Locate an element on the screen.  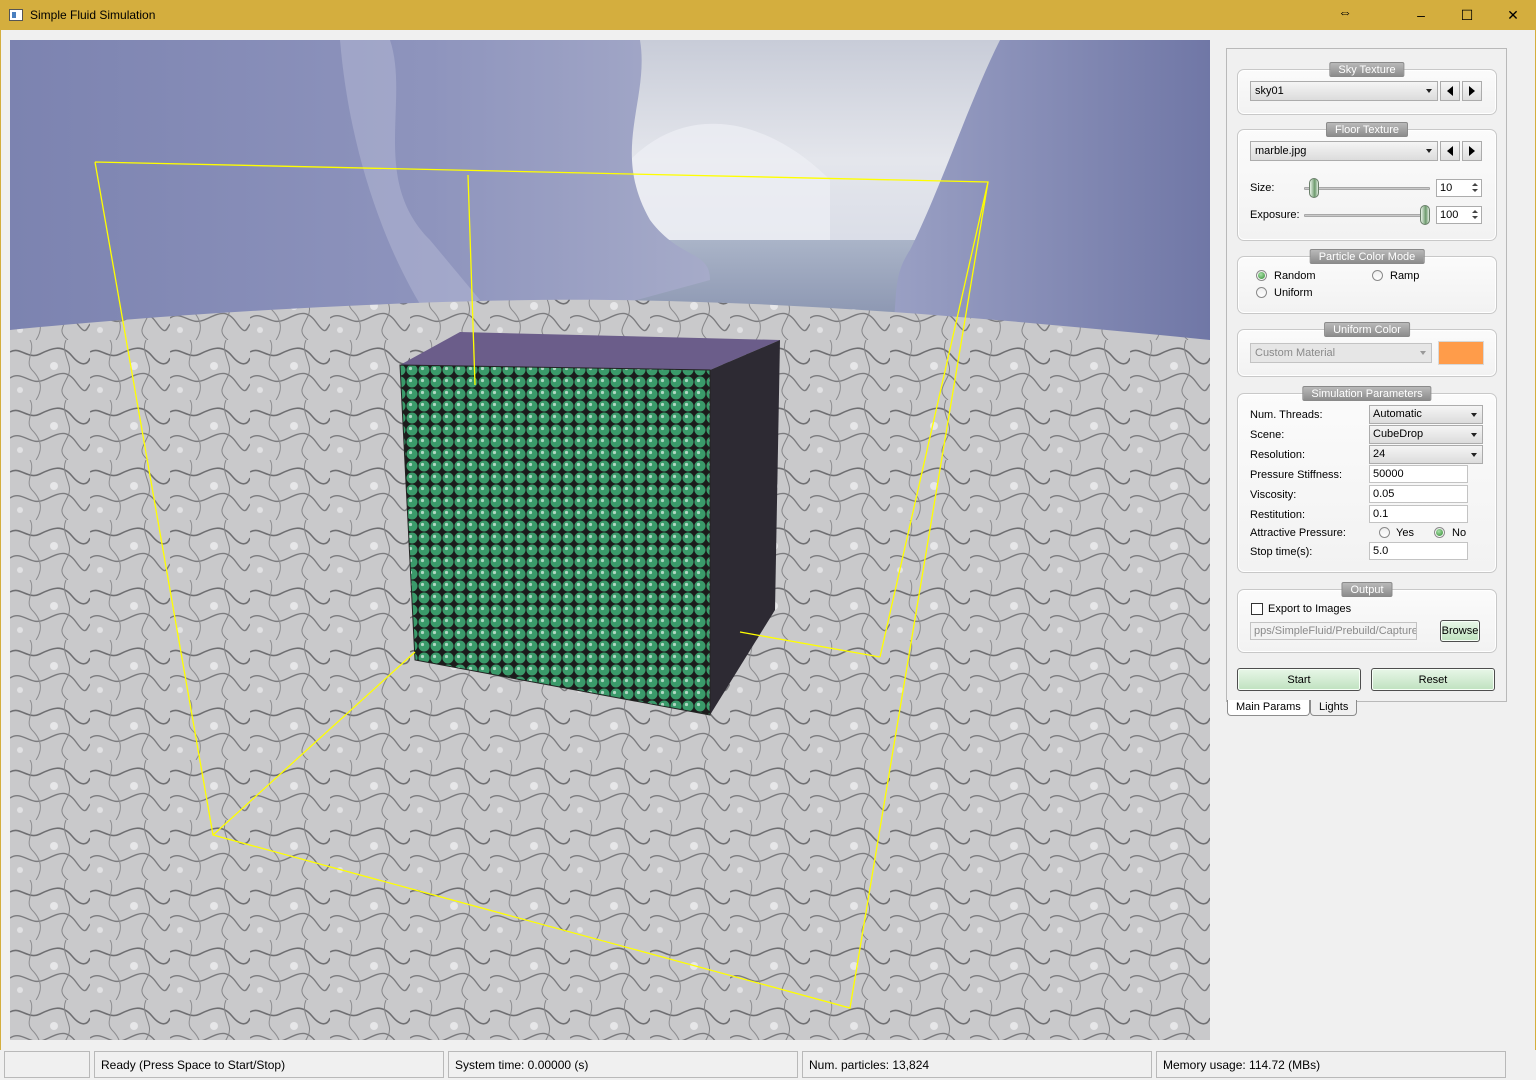
export-images-label: Export to Images is located at coordinates (1310, 609).